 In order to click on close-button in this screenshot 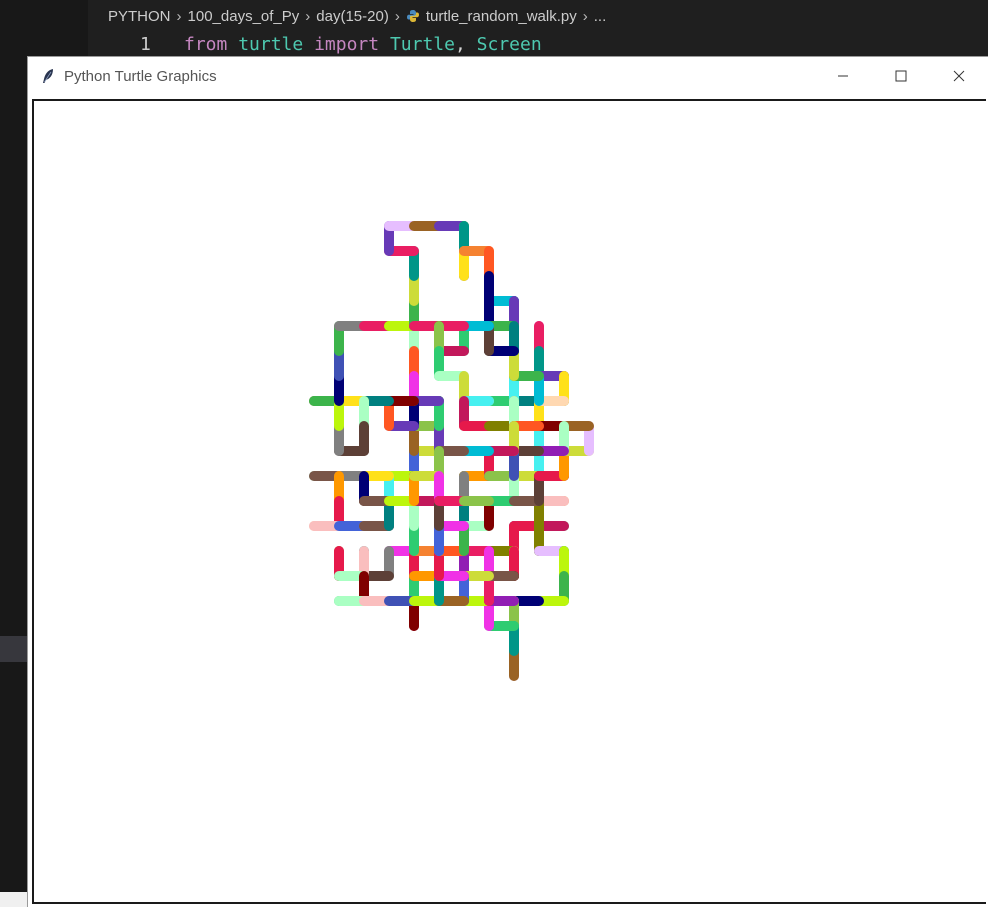, I will do `click(959, 76)`.